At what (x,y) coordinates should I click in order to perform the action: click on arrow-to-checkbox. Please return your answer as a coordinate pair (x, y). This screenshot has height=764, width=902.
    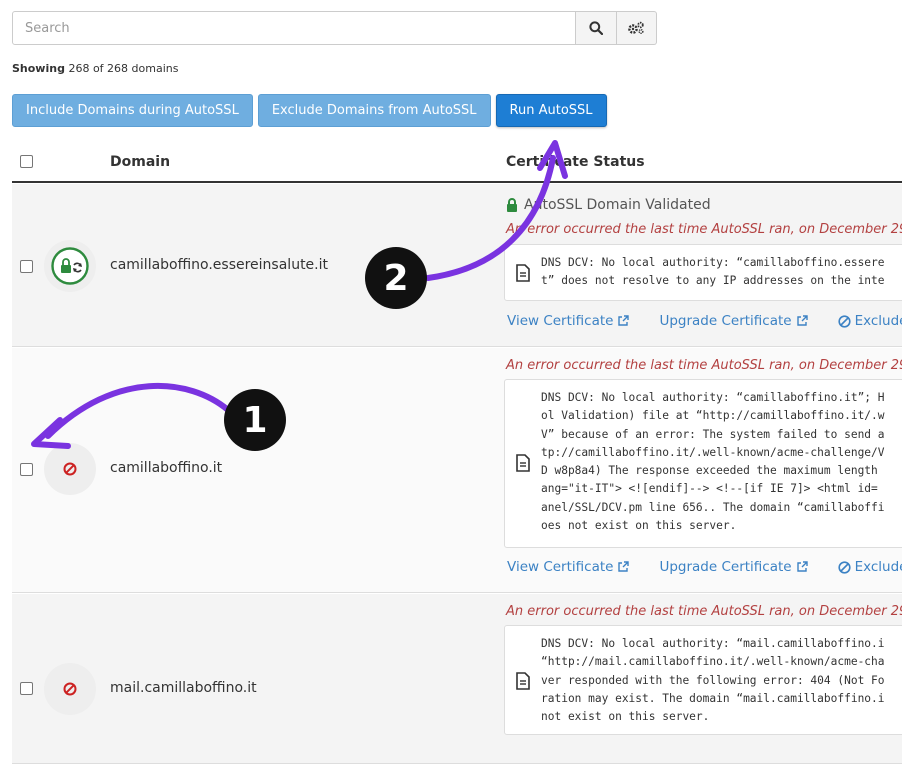
    Looking at the image, I should click on (131, 415).